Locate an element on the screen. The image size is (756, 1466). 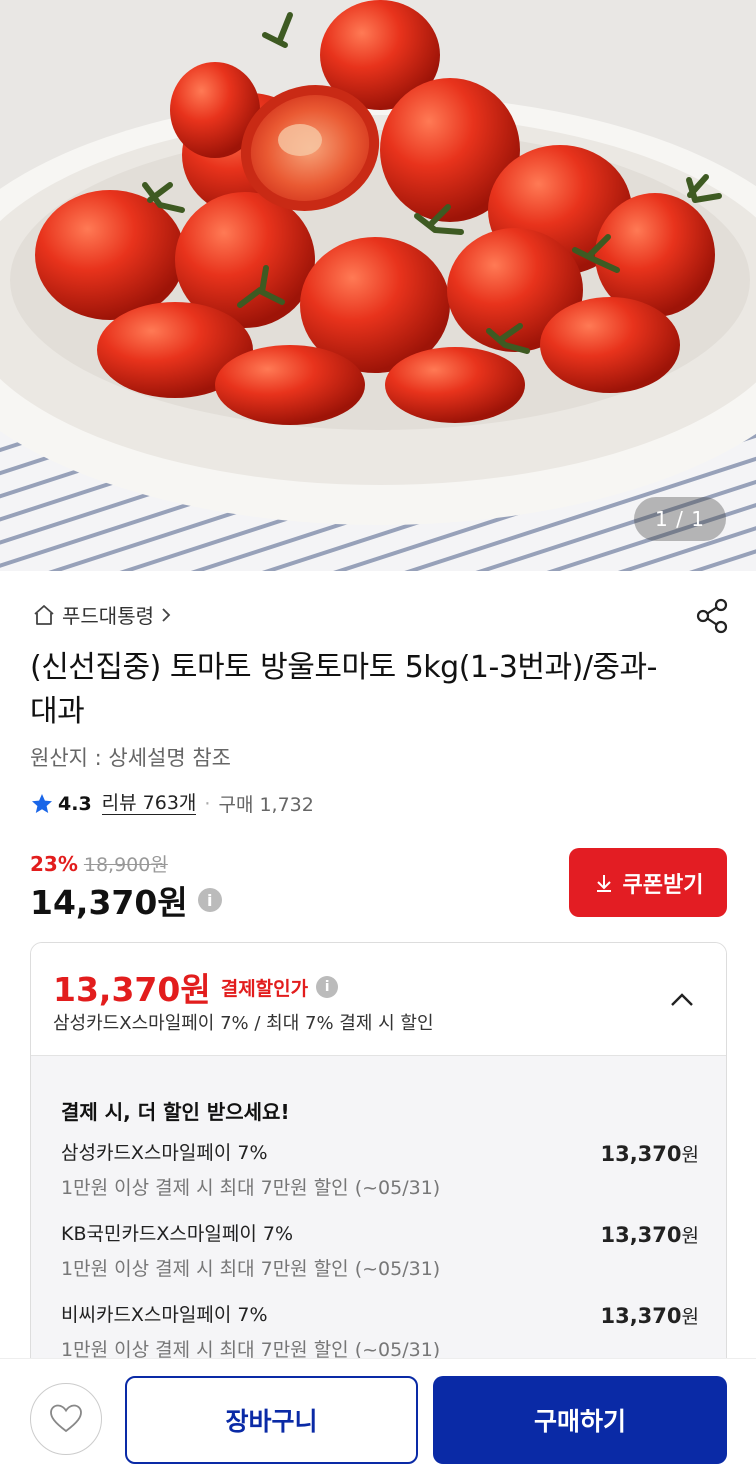
rating-row: 4.3 리뷰 763개 · 구매 1,732 is located at coordinates (172, 803).